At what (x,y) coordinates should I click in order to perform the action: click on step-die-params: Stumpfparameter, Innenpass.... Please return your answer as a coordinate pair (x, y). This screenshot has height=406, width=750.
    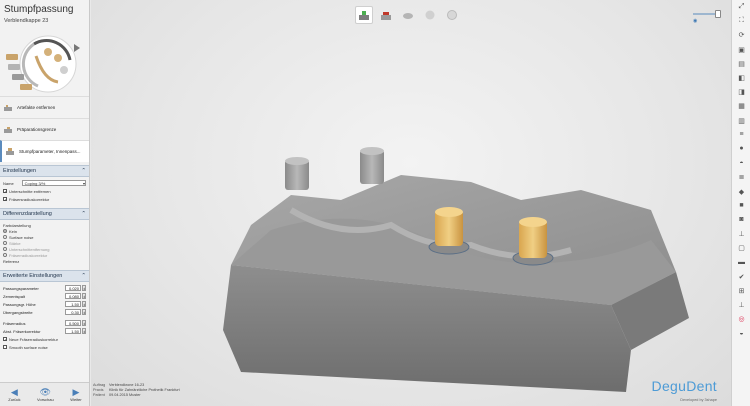
    Looking at the image, I should click on (44, 151).